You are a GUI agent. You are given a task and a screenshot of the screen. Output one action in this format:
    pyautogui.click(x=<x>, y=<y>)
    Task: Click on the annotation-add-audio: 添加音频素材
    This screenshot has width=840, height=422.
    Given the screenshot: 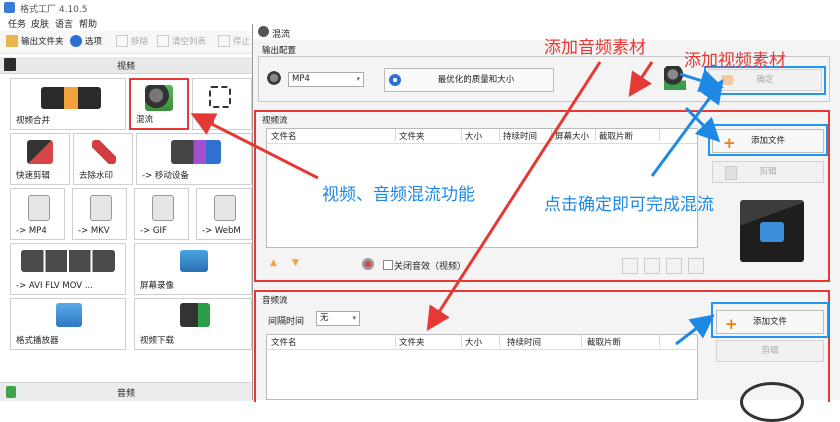 What is the action you would take?
    pyautogui.click(x=595, y=48)
    